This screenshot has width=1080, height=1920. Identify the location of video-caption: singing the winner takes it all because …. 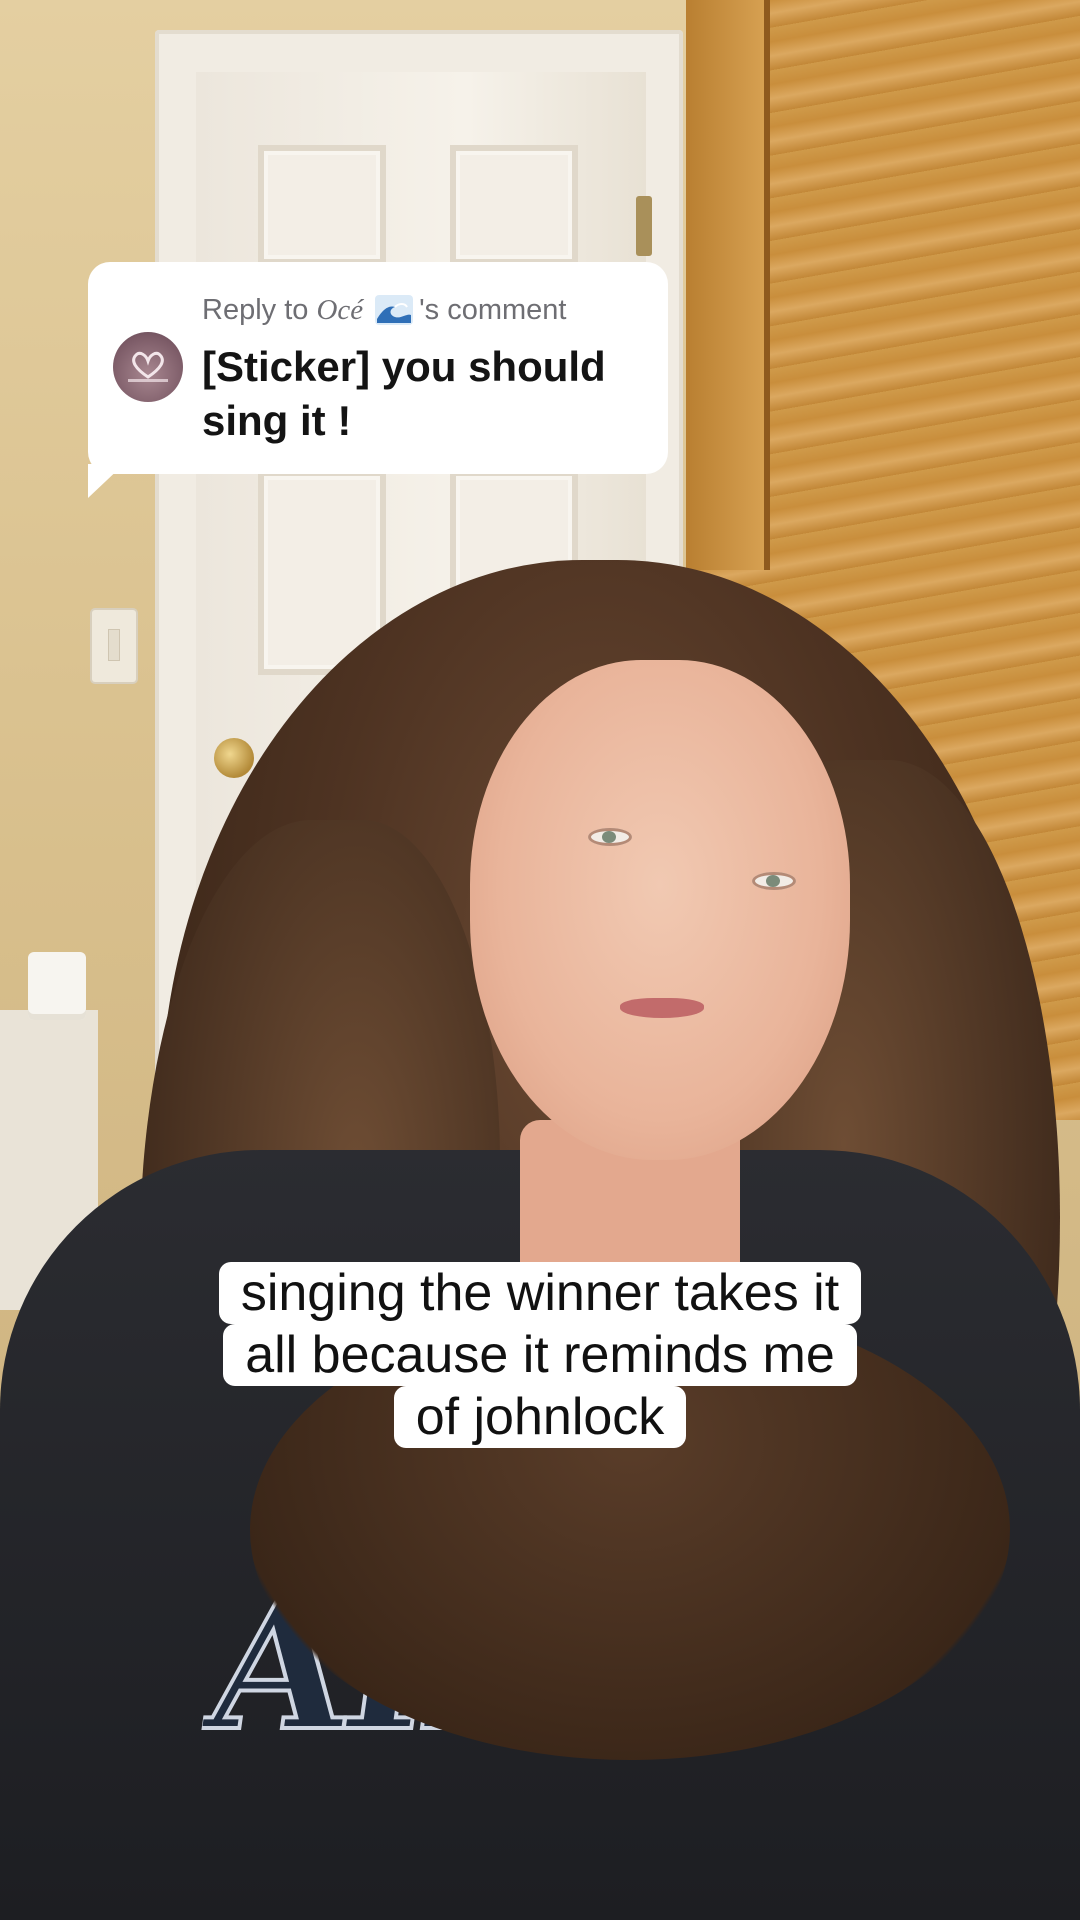
(540, 1355).